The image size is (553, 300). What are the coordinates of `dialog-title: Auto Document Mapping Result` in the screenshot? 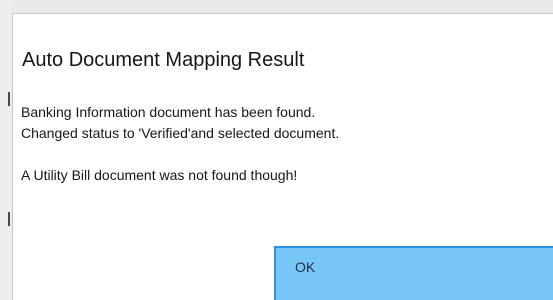 It's located at (163, 60).